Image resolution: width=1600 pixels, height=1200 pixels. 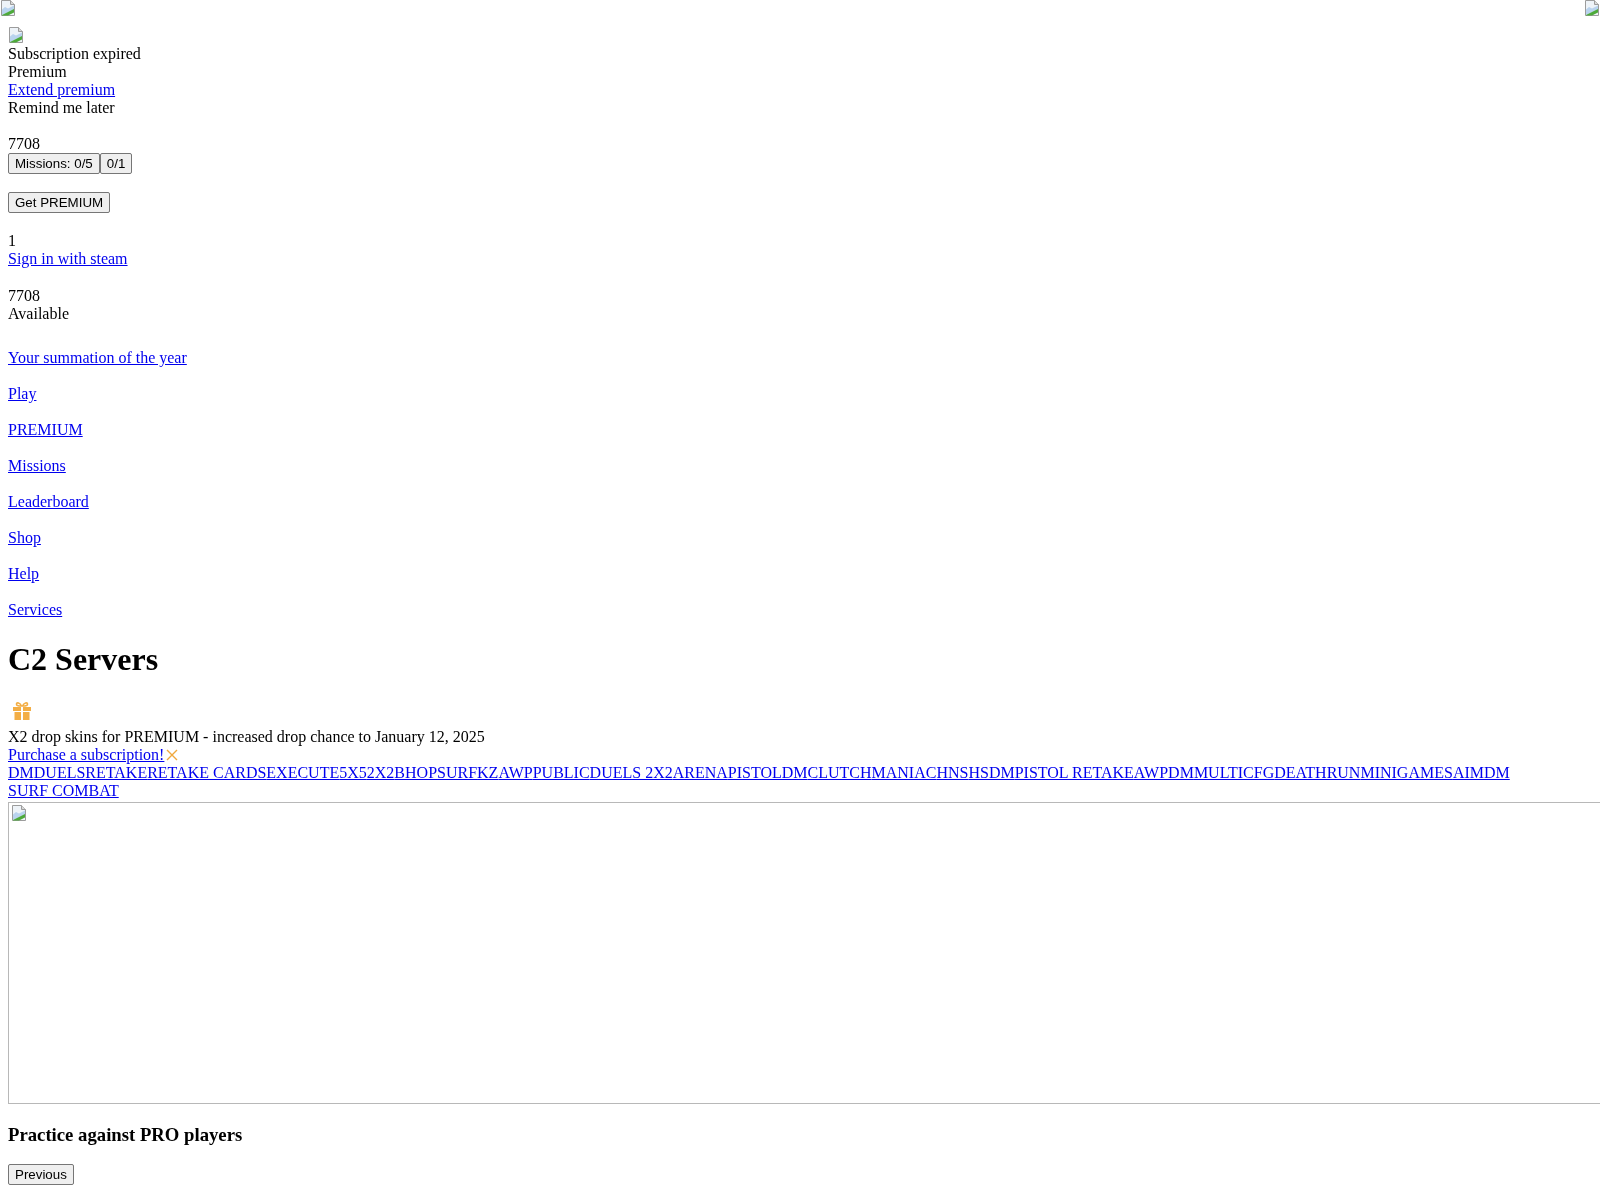 What do you see at coordinates (1163, 773) in the screenshot?
I see `mode-link: AWPDM` at bounding box center [1163, 773].